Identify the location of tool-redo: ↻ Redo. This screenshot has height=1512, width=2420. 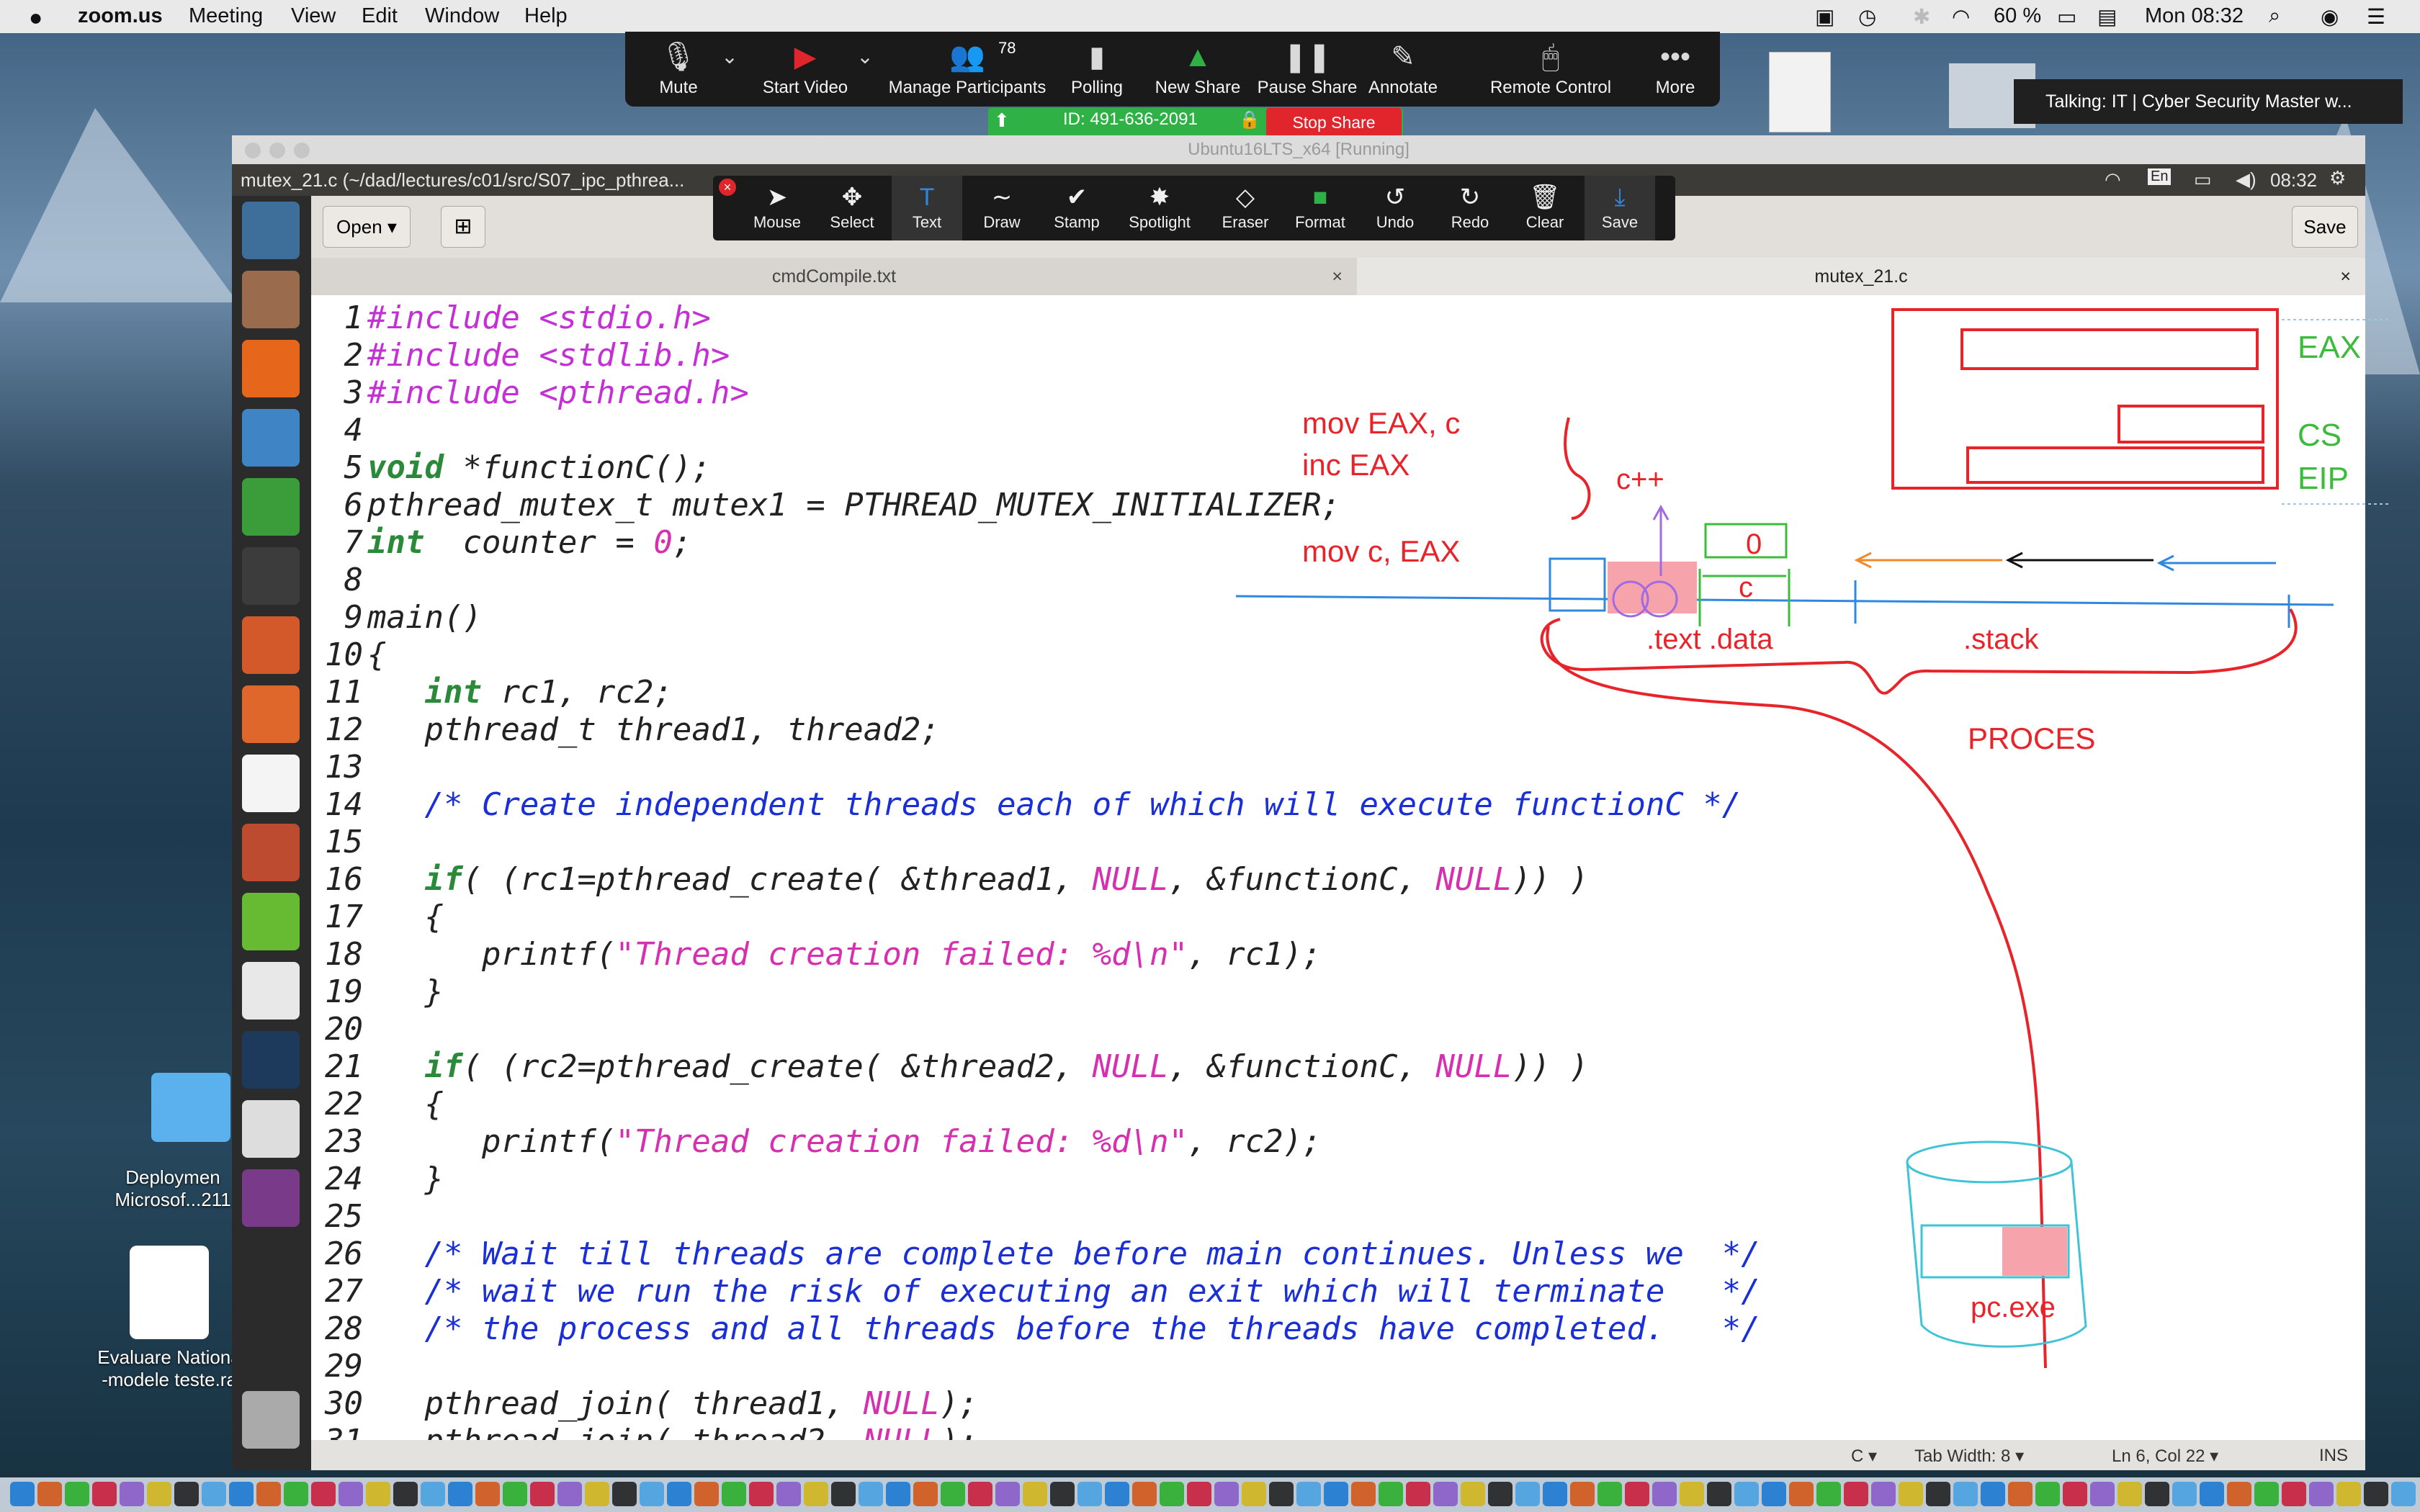
(1470, 208).